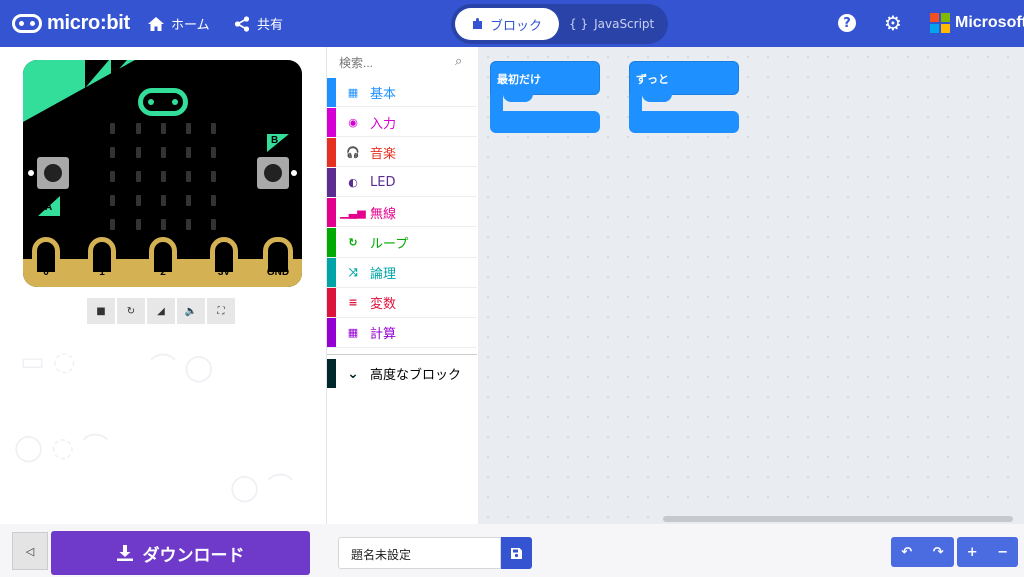  What do you see at coordinates (191, 311) in the screenshot?
I see `mute-button: 🔈` at bounding box center [191, 311].